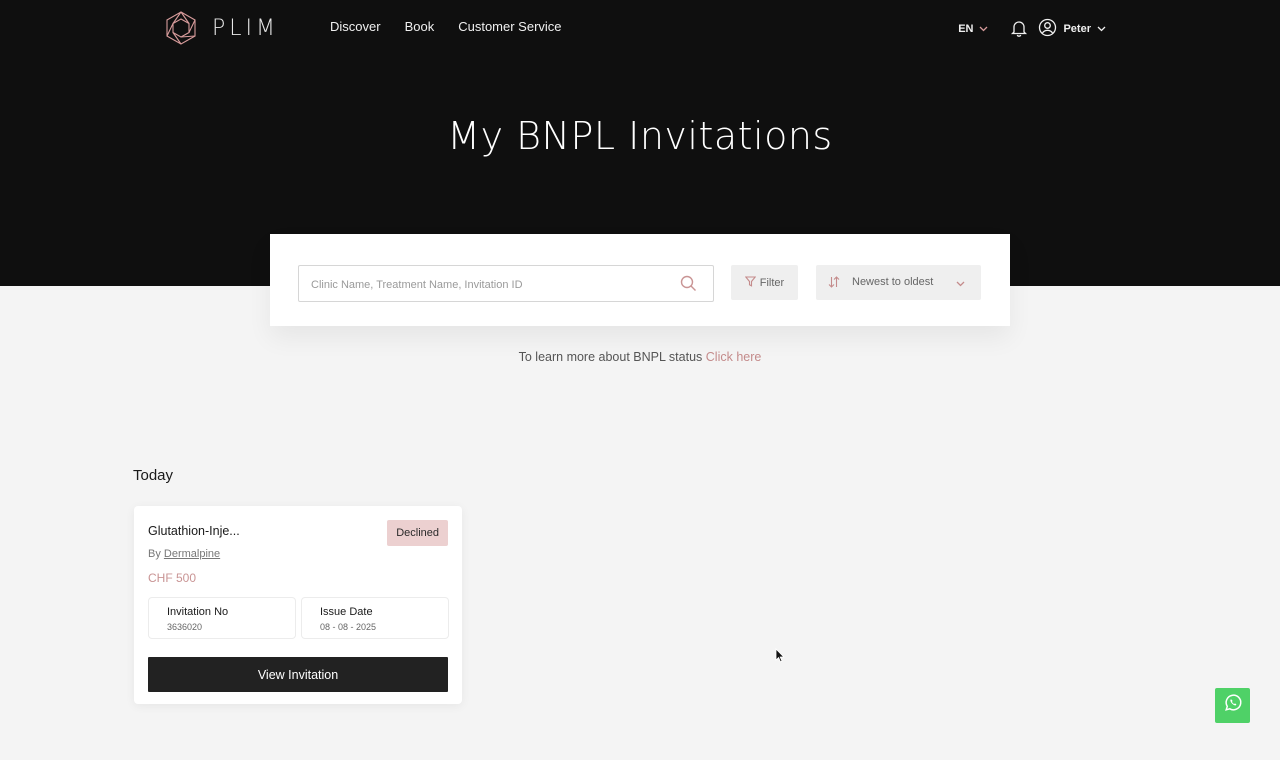  I want to click on sort-arrows-icon, so click(834, 283).